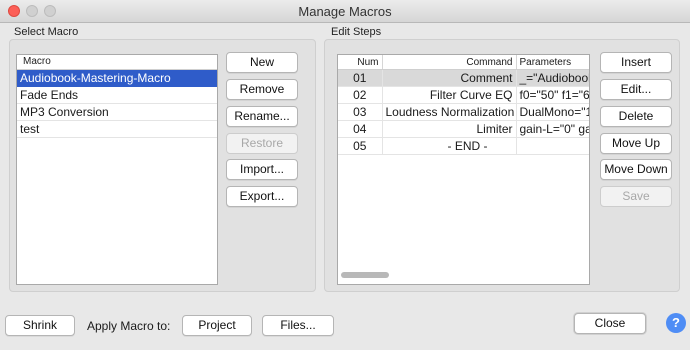 The width and height of the screenshot is (690, 350). I want to click on move-up-button: Move Up, so click(636, 143).